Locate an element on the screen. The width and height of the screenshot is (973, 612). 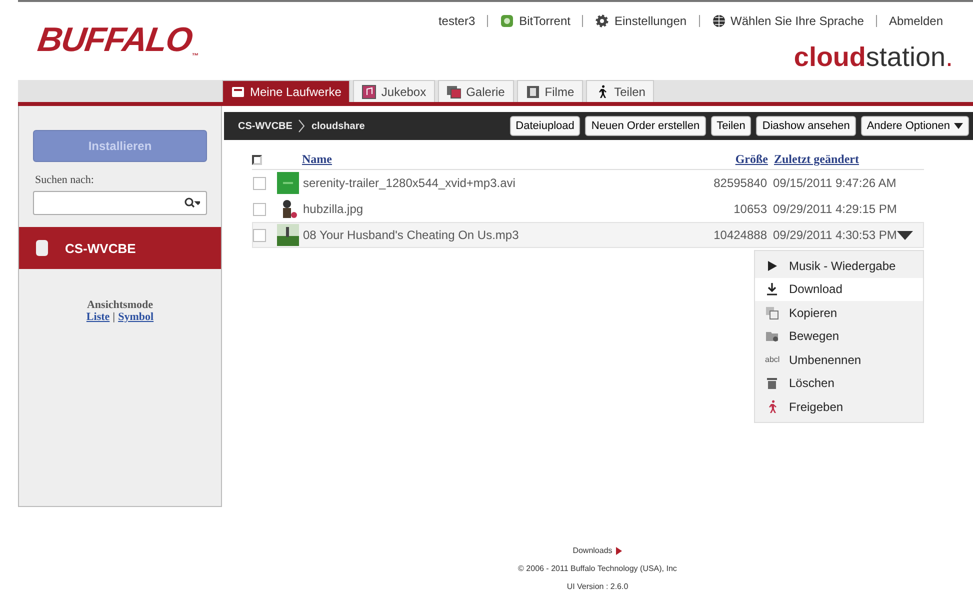
select-all-checkbox is located at coordinates (257, 159).